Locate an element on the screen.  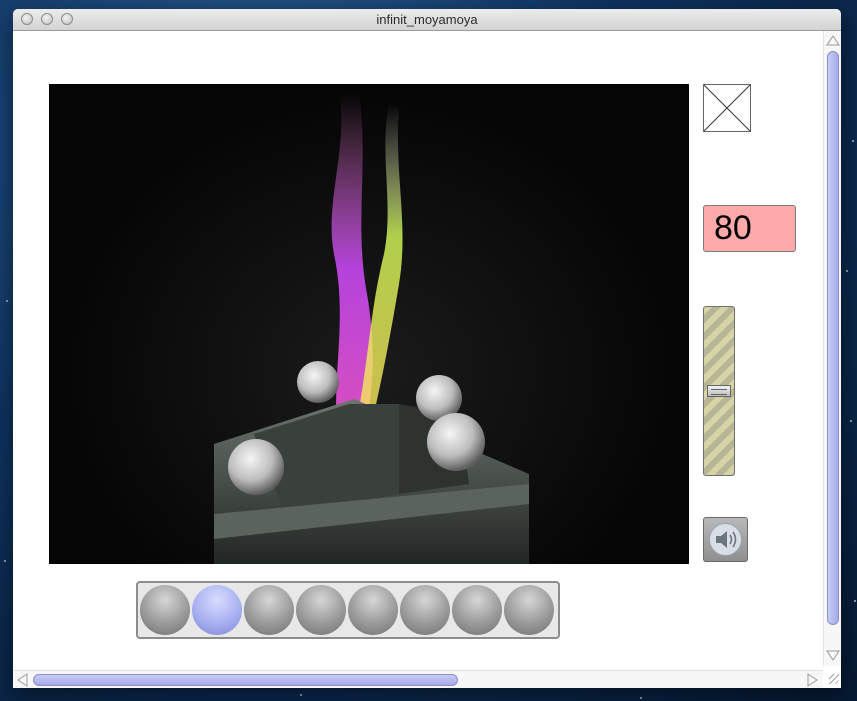
vertical-scrollbar is located at coordinates (832, 348).